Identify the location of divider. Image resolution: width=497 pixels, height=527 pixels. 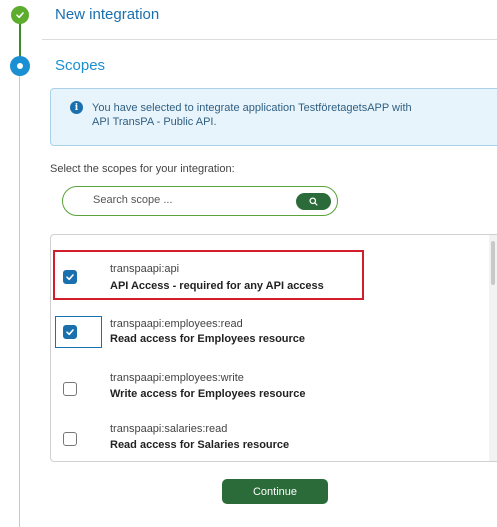
(269, 39).